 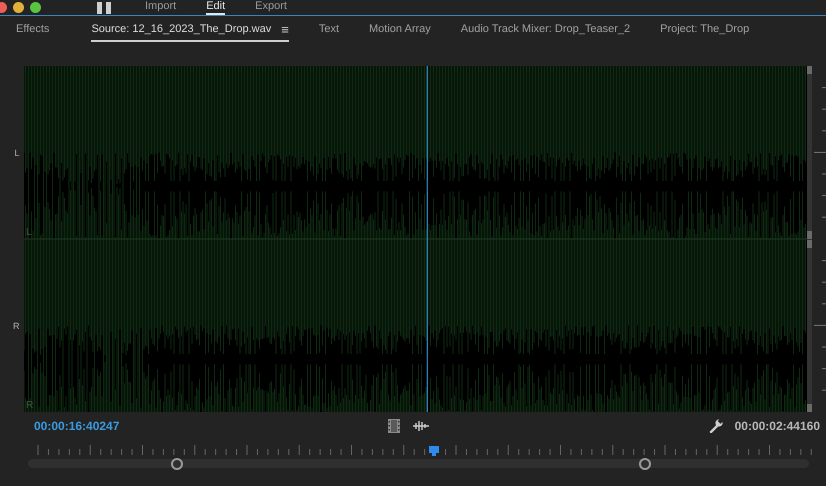 I want to click on channel-marker: L, so click(x=29, y=232).